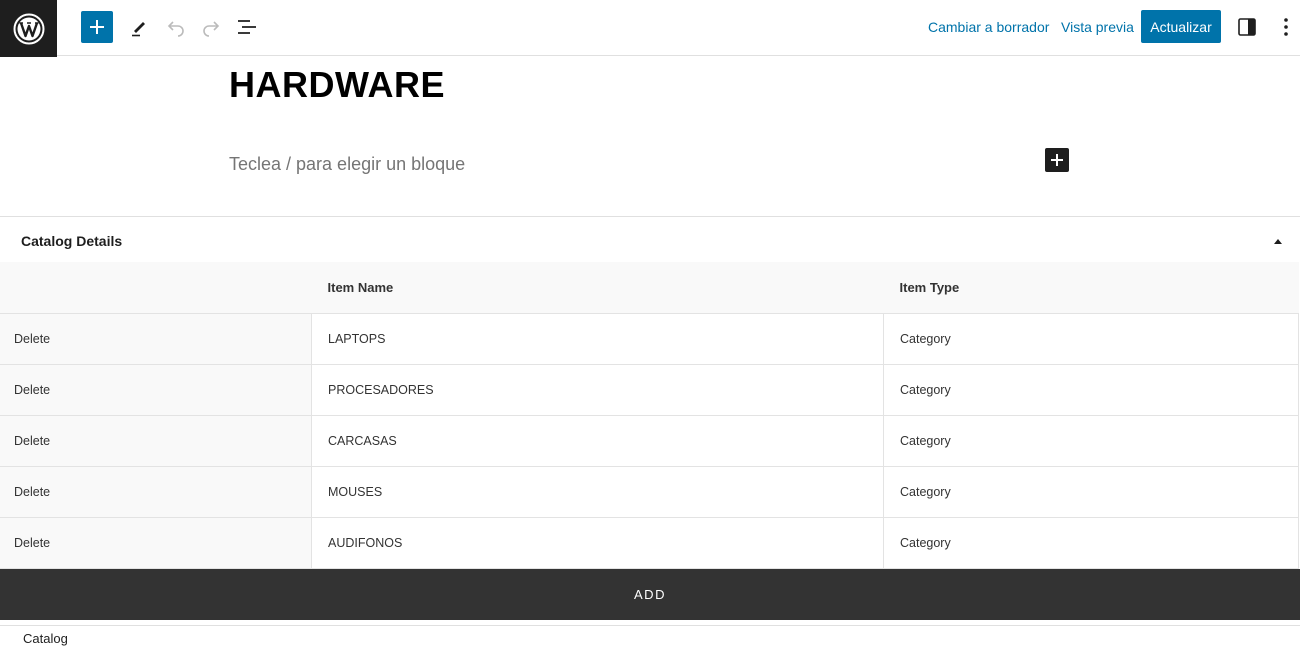 This screenshot has height=649, width=1300. Describe the element at coordinates (45, 638) in the screenshot. I see `block-breadcrumb: Catalog` at that location.